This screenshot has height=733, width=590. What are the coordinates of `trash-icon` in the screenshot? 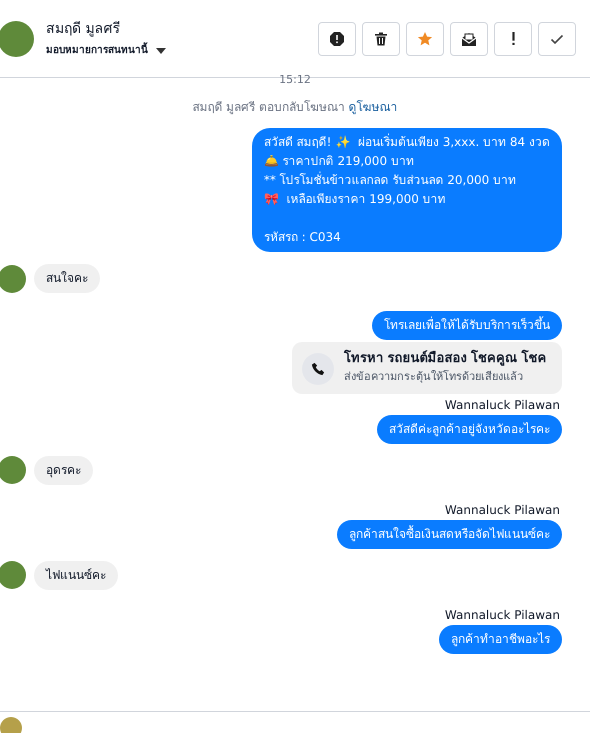 It's located at (381, 38).